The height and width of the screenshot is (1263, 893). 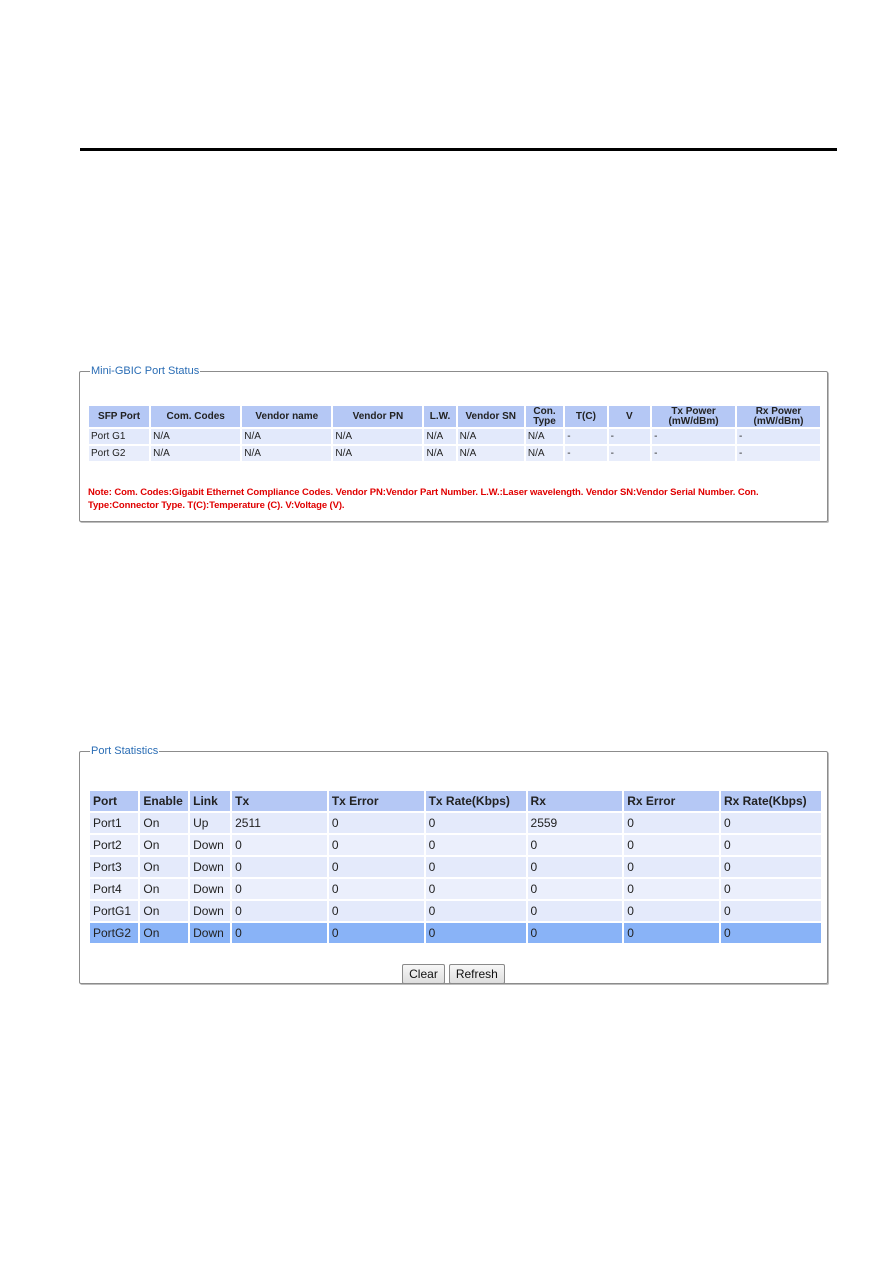 I want to click on column-header: Tx Error, so click(x=376, y=801).